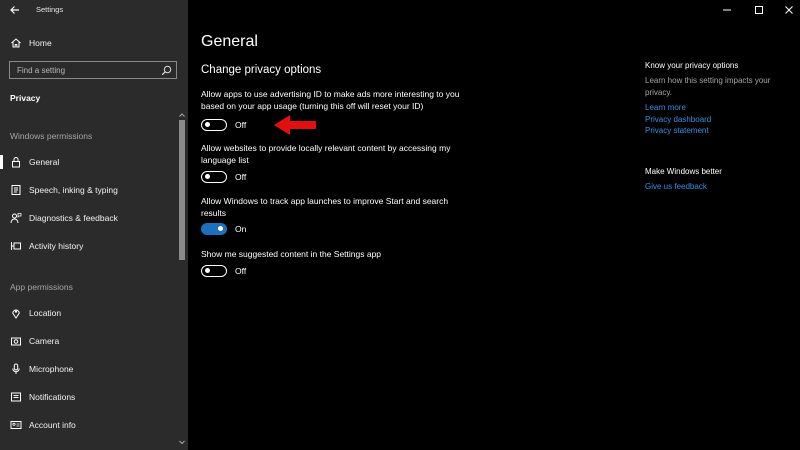  What do you see at coordinates (51, 369) in the screenshot?
I see `sidebar-item-label: Microphone` at bounding box center [51, 369].